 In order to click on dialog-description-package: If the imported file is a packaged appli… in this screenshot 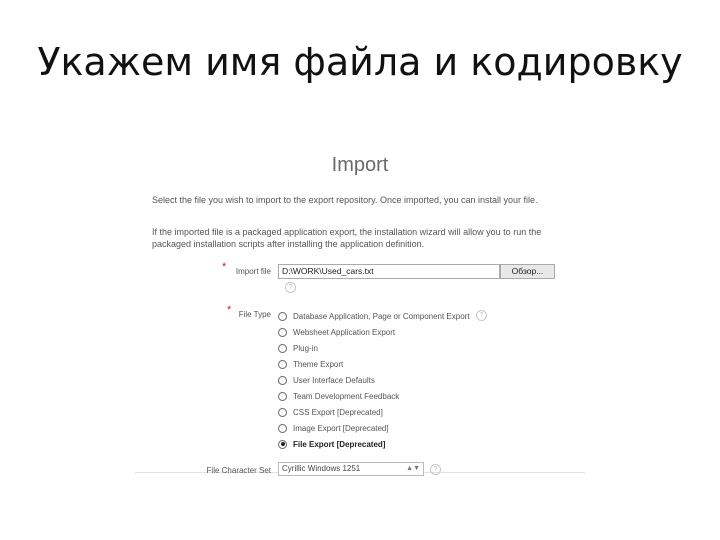, I will do `click(347, 238)`.